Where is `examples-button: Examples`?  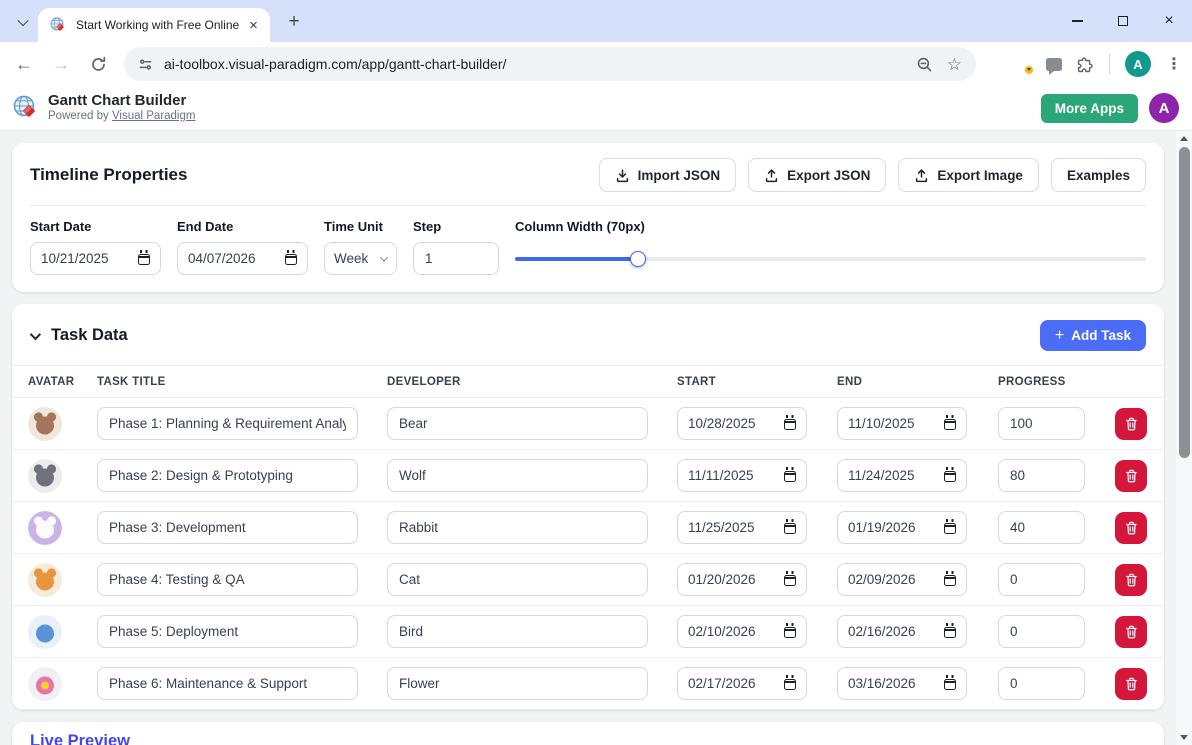
examples-button: Examples is located at coordinates (1098, 175).